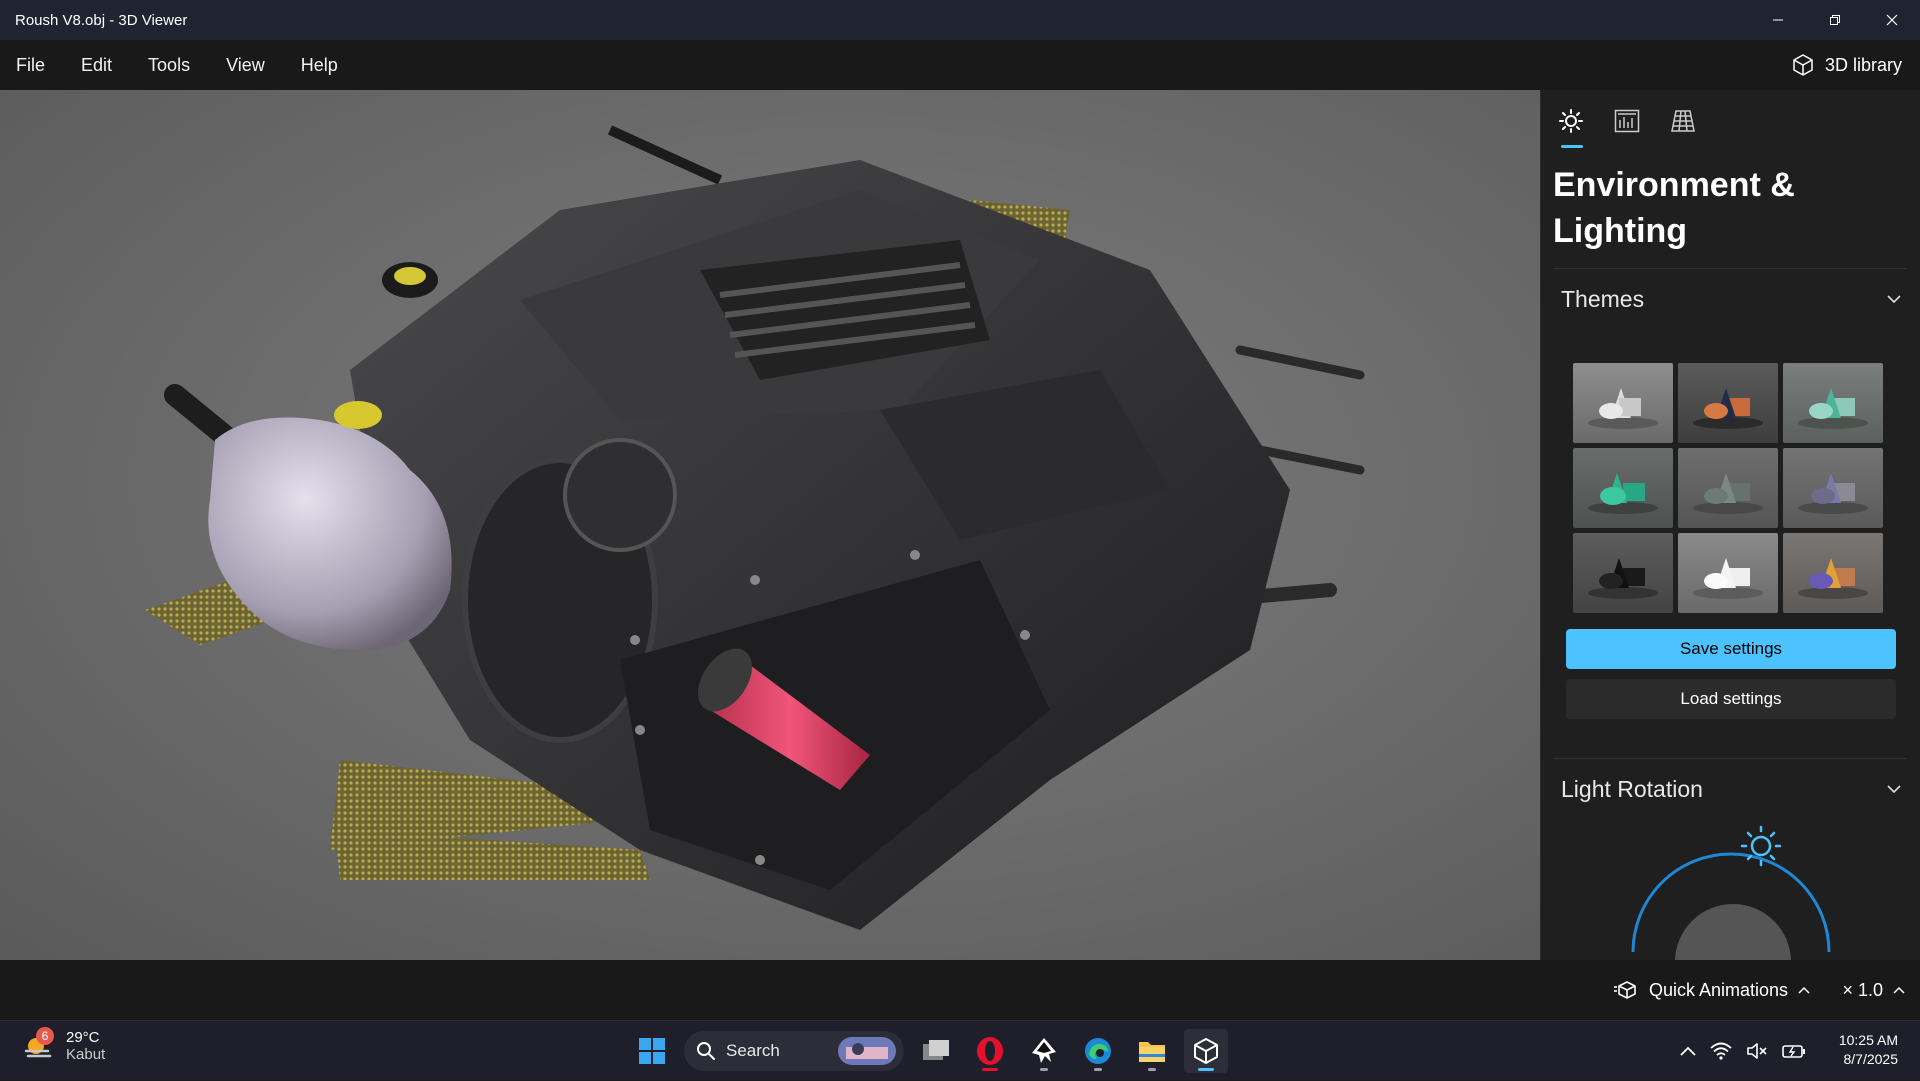 This screenshot has width=1920, height=1081. What do you see at coordinates (45, 1036) in the screenshot?
I see `weather-badge: 6` at bounding box center [45, 1036].